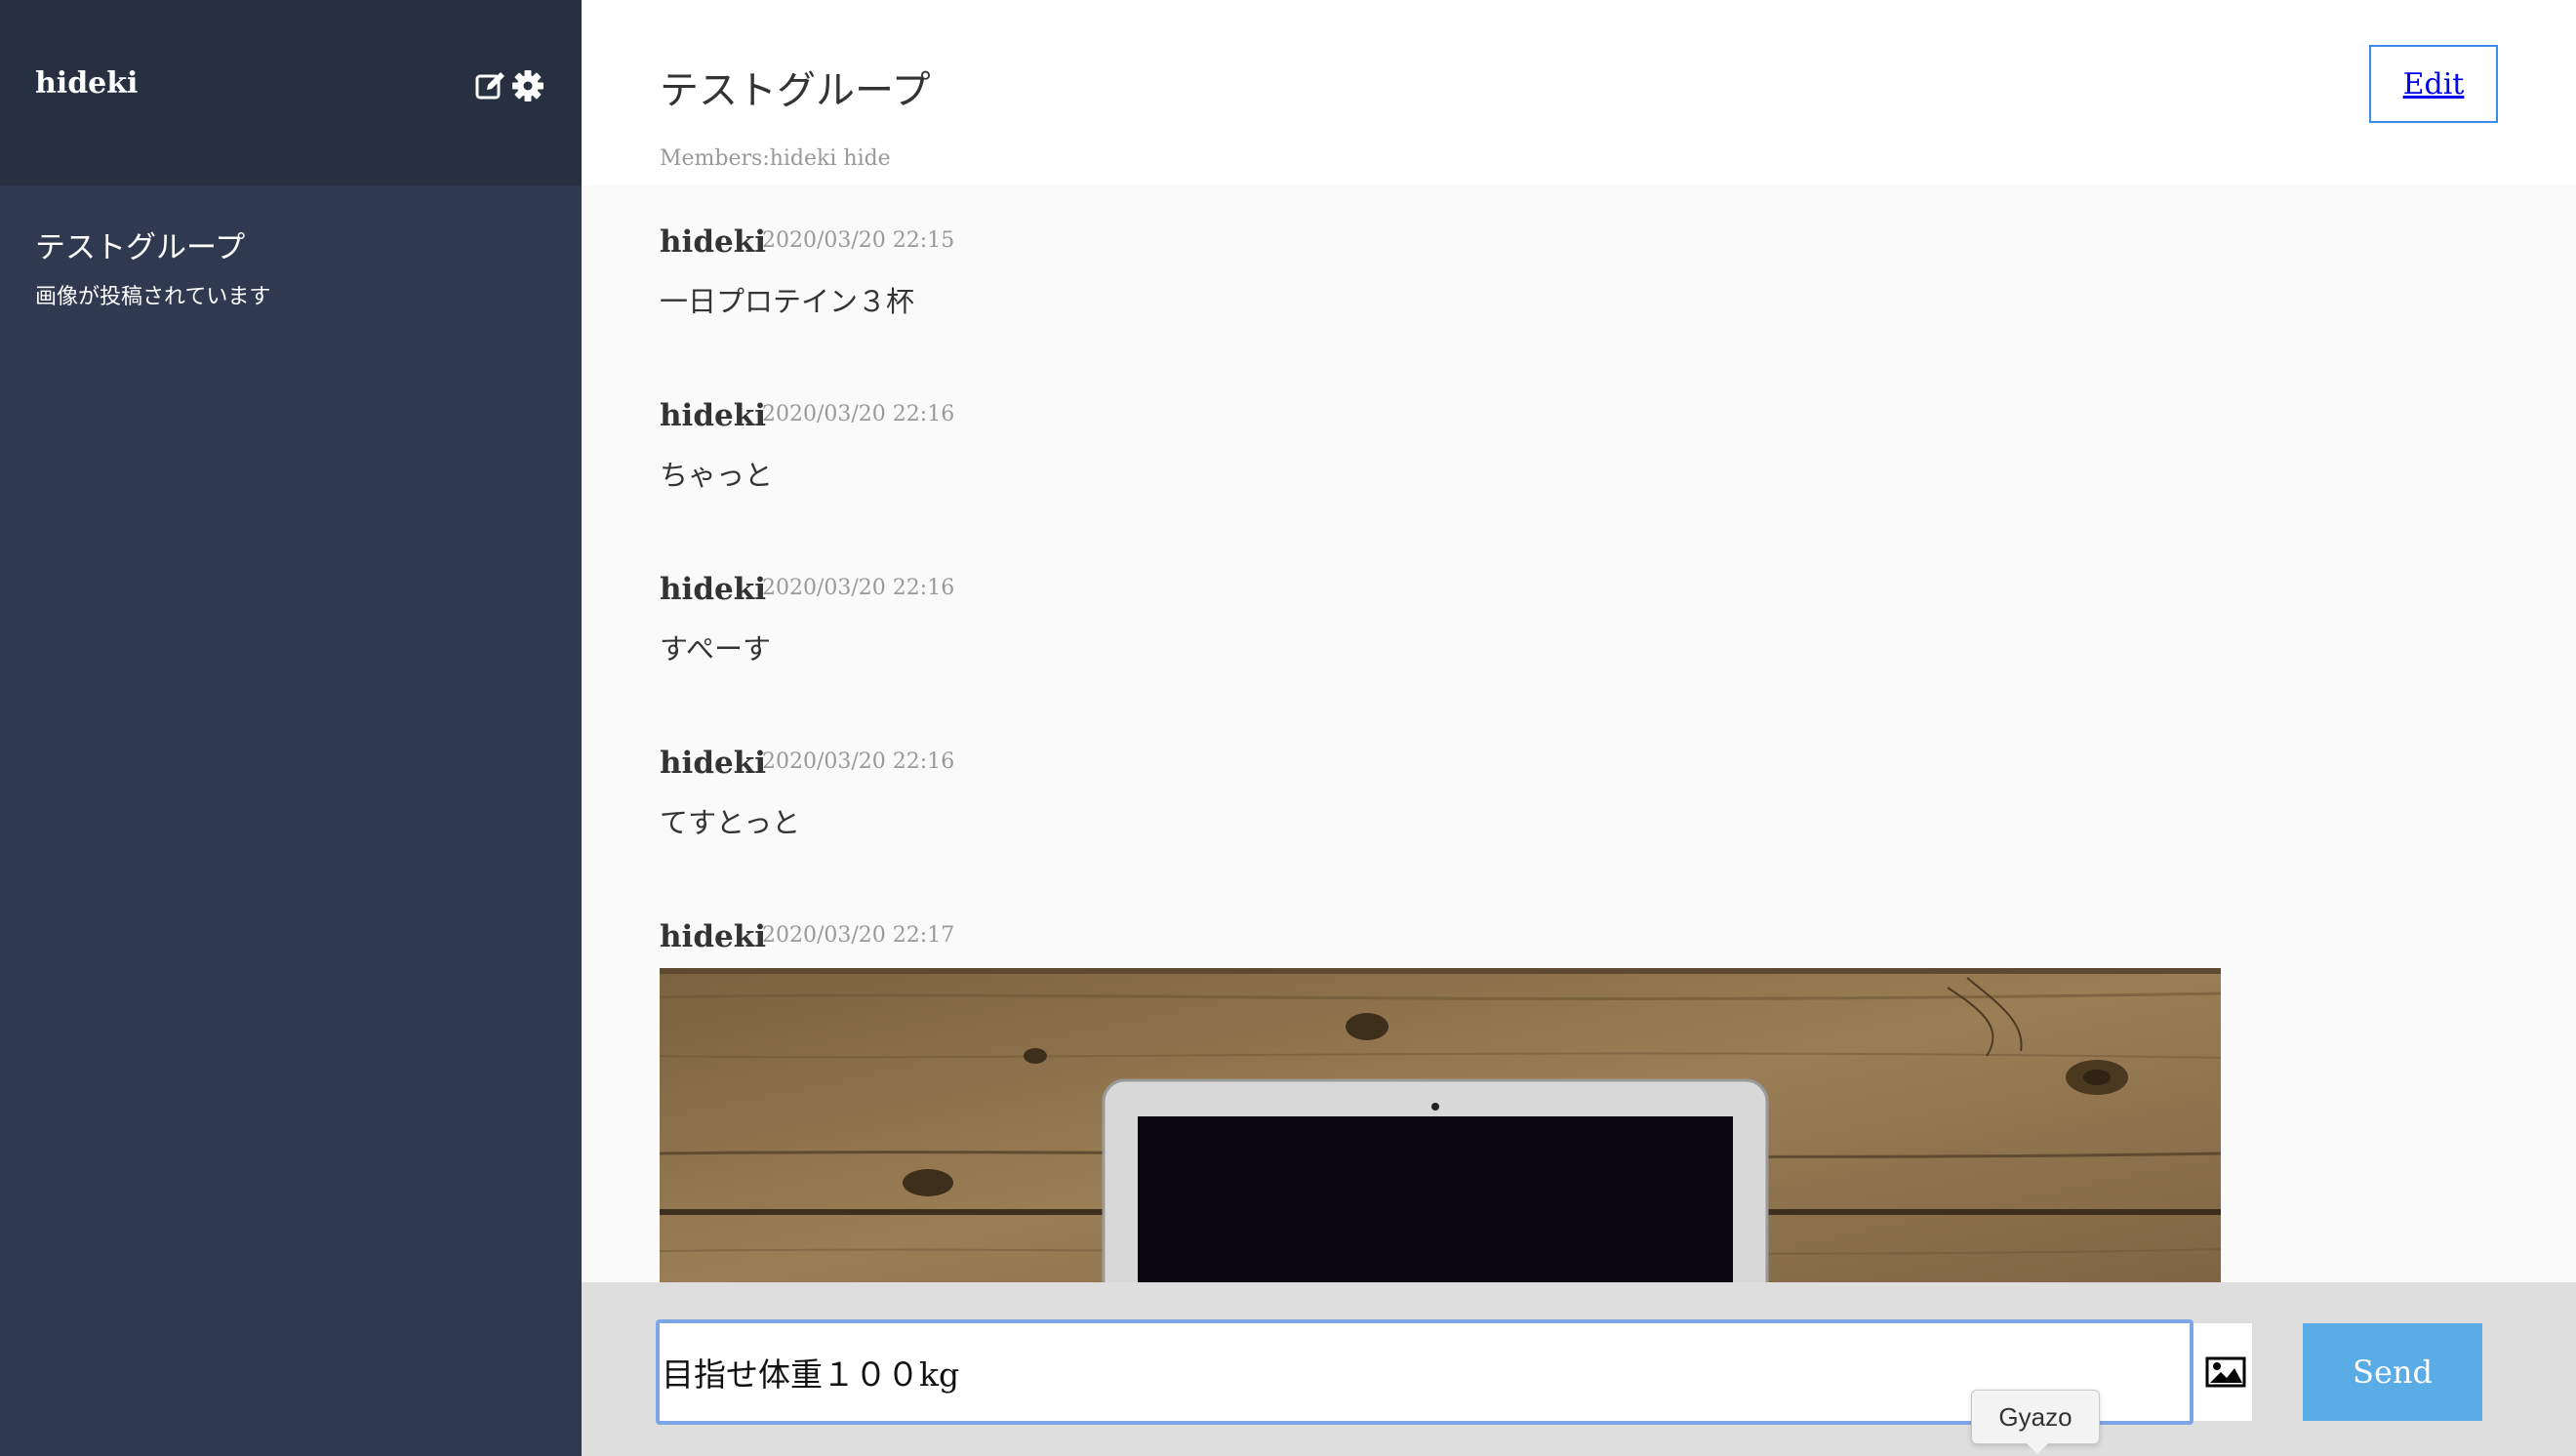 This screenshot has width=2576, height=1456. What do you see at coordinates (2433, 84) in the screenshot?
I see `edit-group-button: Edit` at bounding box center [2433, 84].